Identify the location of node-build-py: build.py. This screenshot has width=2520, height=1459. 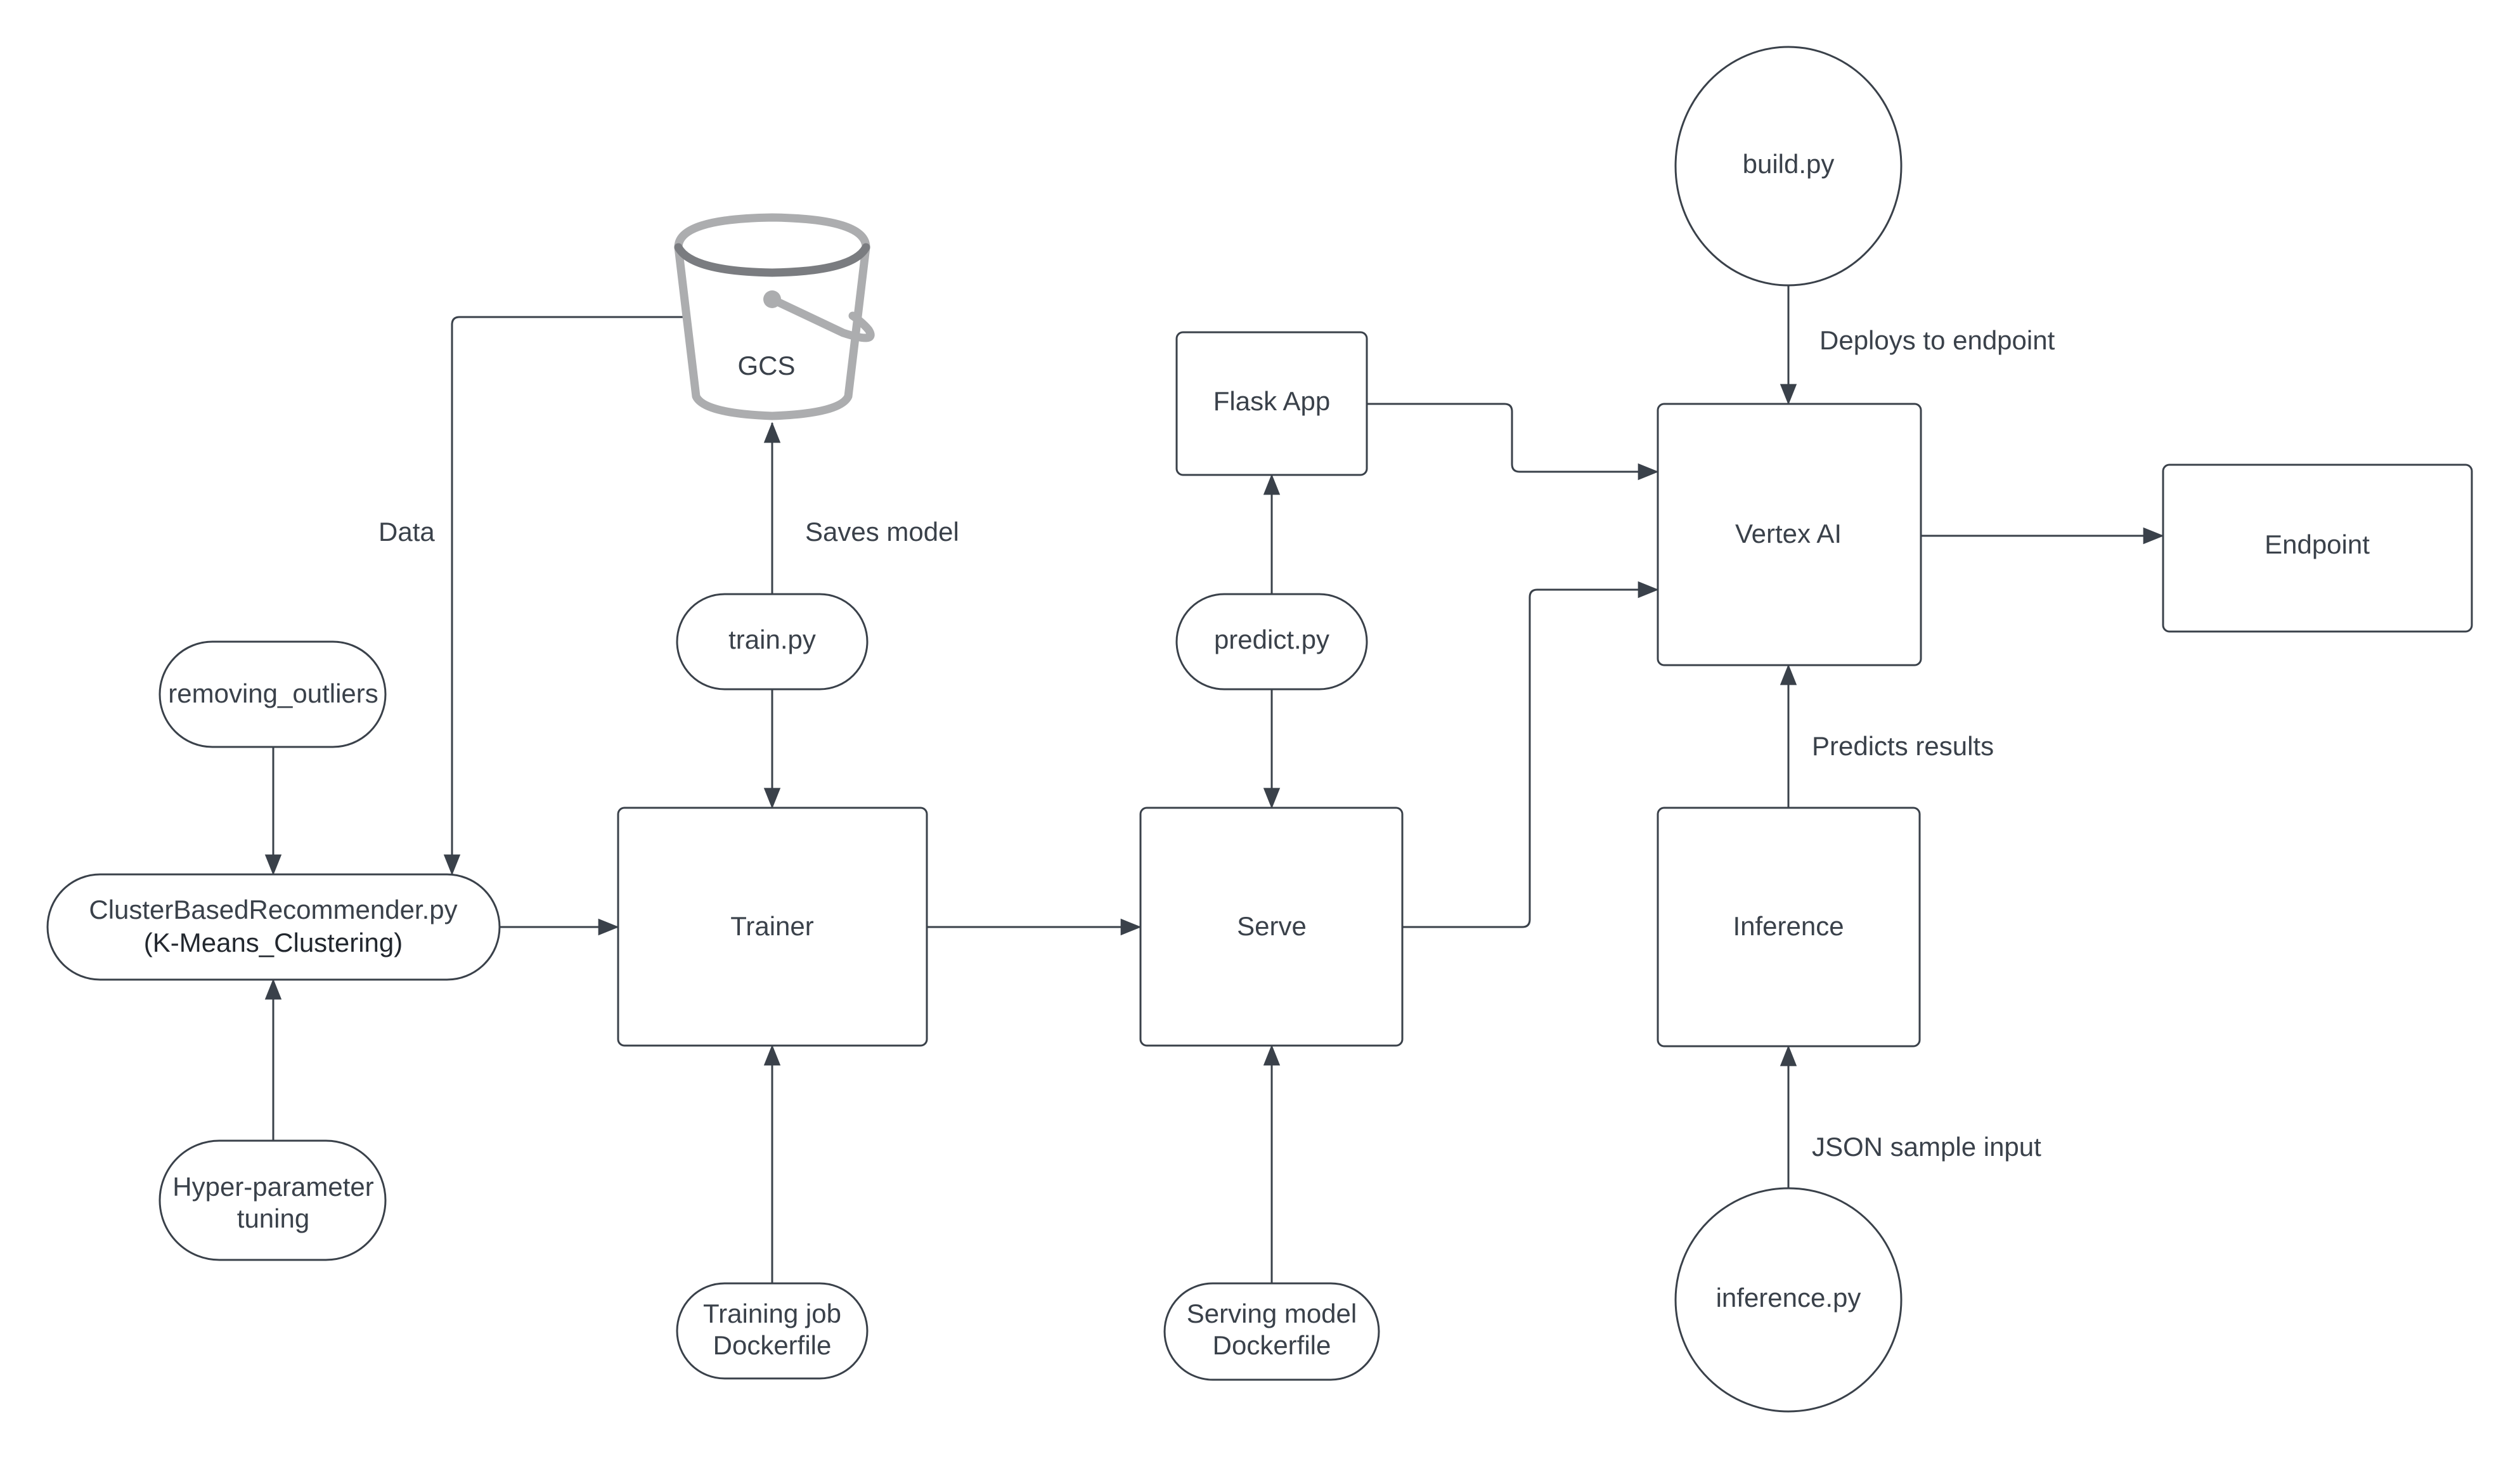
(1788, 167).